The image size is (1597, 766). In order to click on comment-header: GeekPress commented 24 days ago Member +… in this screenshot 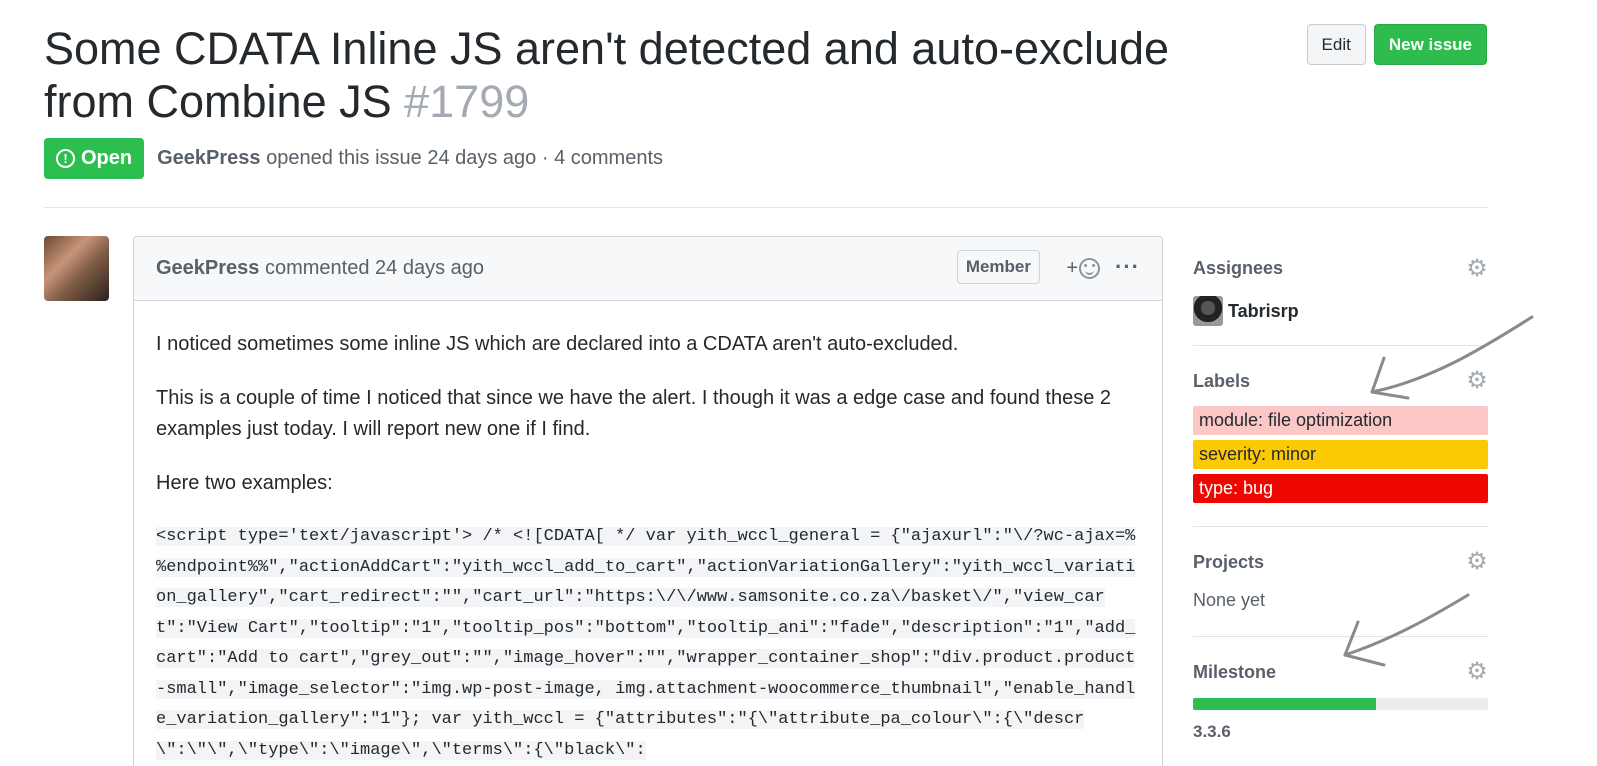, I will do `click(648, 269)`.